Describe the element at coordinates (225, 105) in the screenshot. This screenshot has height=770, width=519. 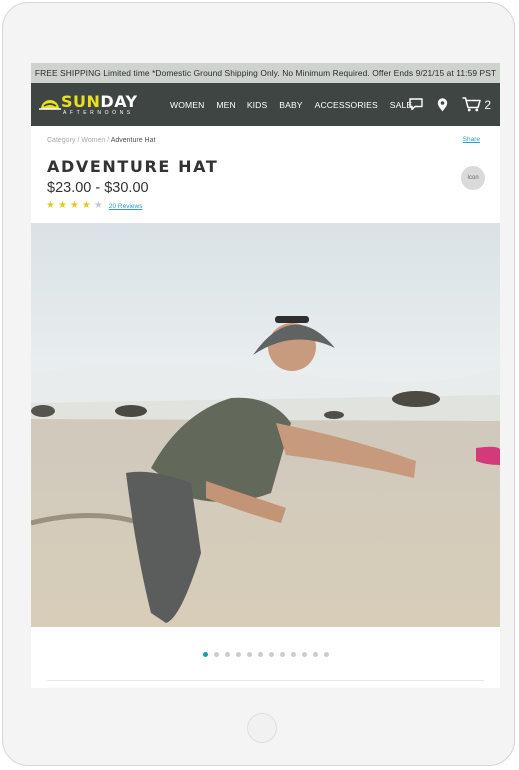
I see `nav-item-men: MEN` at that location.